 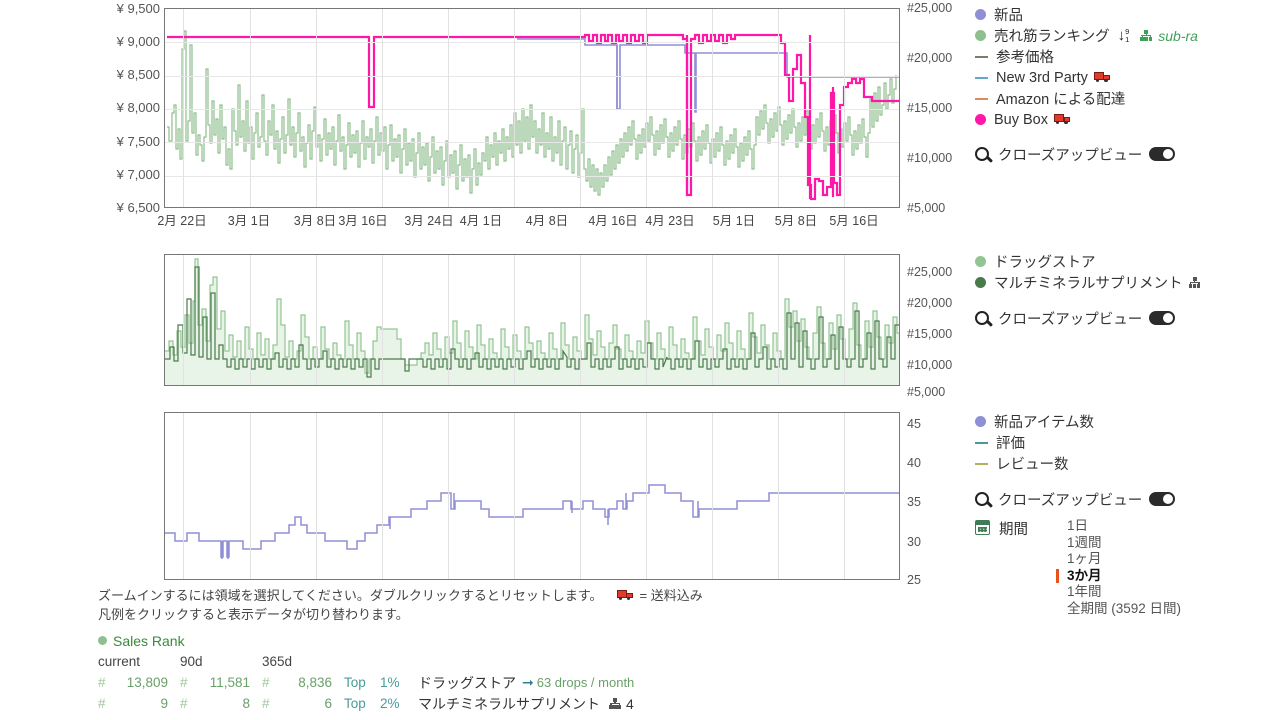 What do you see at coordinates (613, 221) in the screenshot?
I see `xtick-7: 4月 16日` at bounding box center [613, 221].